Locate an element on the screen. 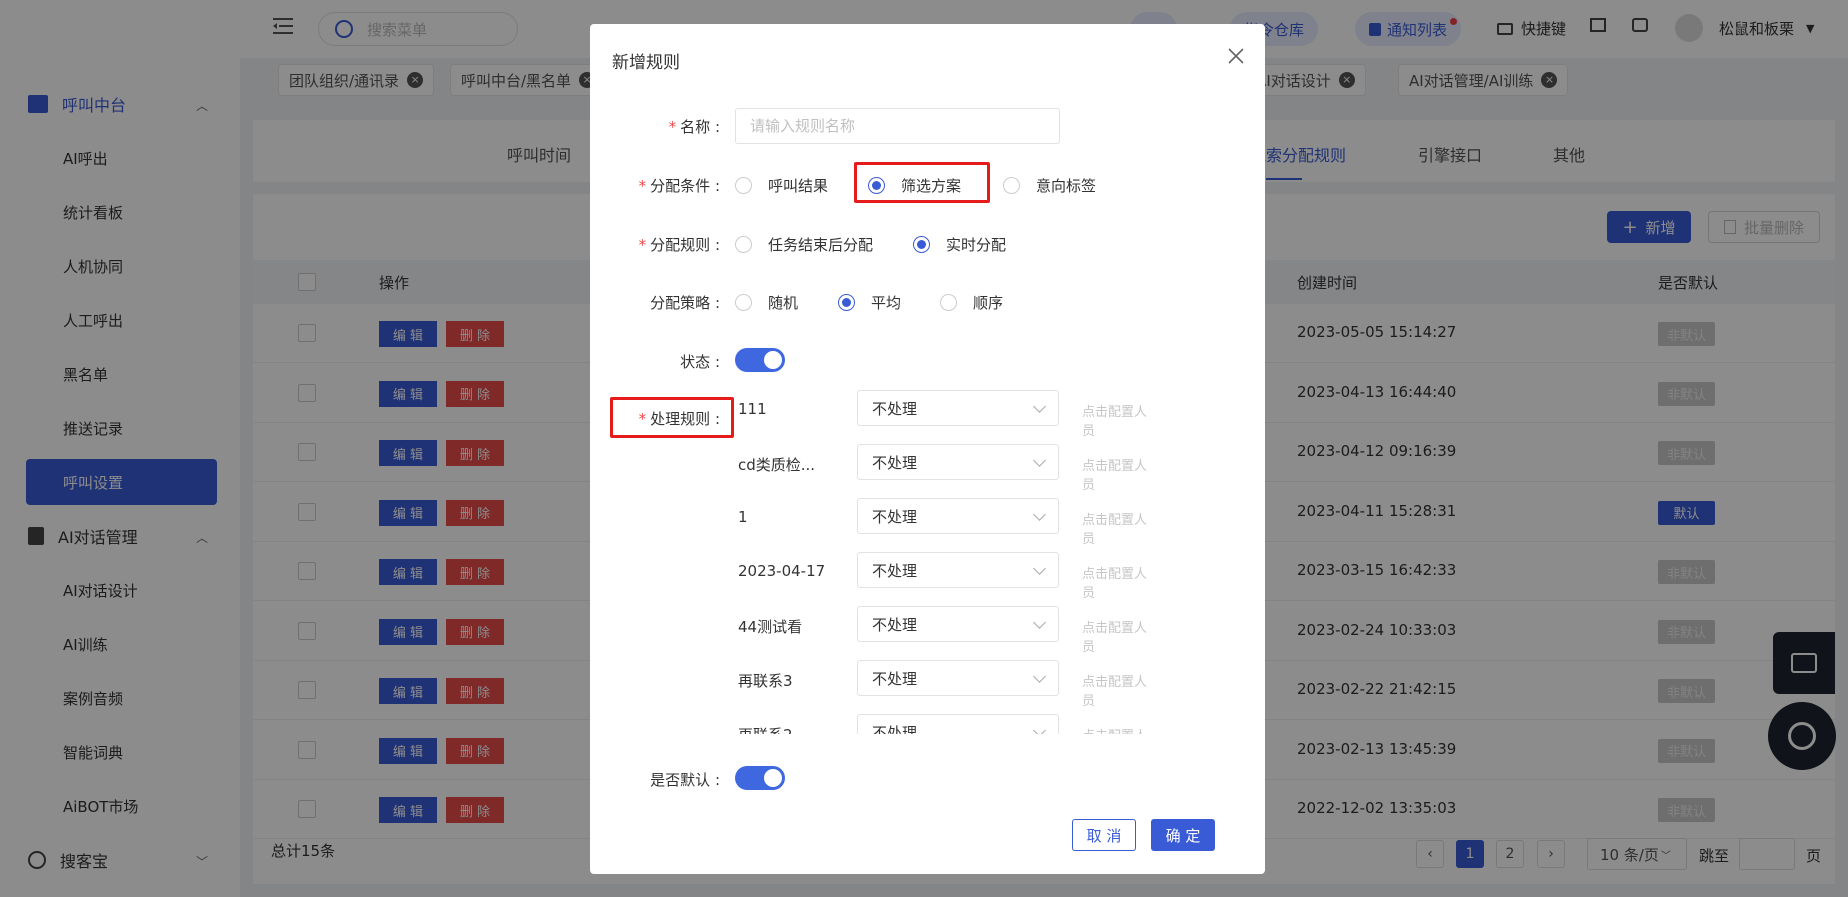 The width and height of the screenshot is (1848, 897). rule-item-name: 44测试看 is located at coordinates (770, 627).